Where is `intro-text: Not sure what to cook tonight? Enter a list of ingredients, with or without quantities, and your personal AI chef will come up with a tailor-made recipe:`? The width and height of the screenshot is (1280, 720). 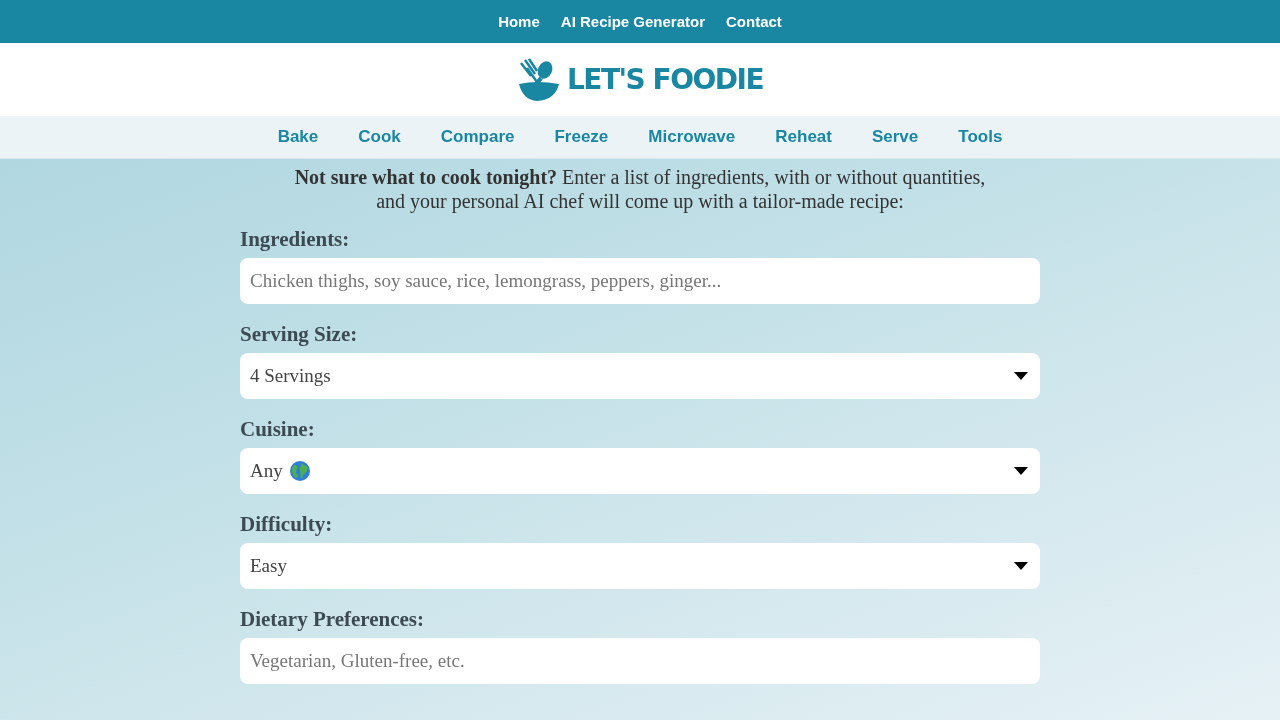 intro-text: Not sure what to cook tonight? Enter a list of ingredients, with or without quantities, and your personal AI chef will come up with a tailor-made recipe: is located at coordinates (640, 189).